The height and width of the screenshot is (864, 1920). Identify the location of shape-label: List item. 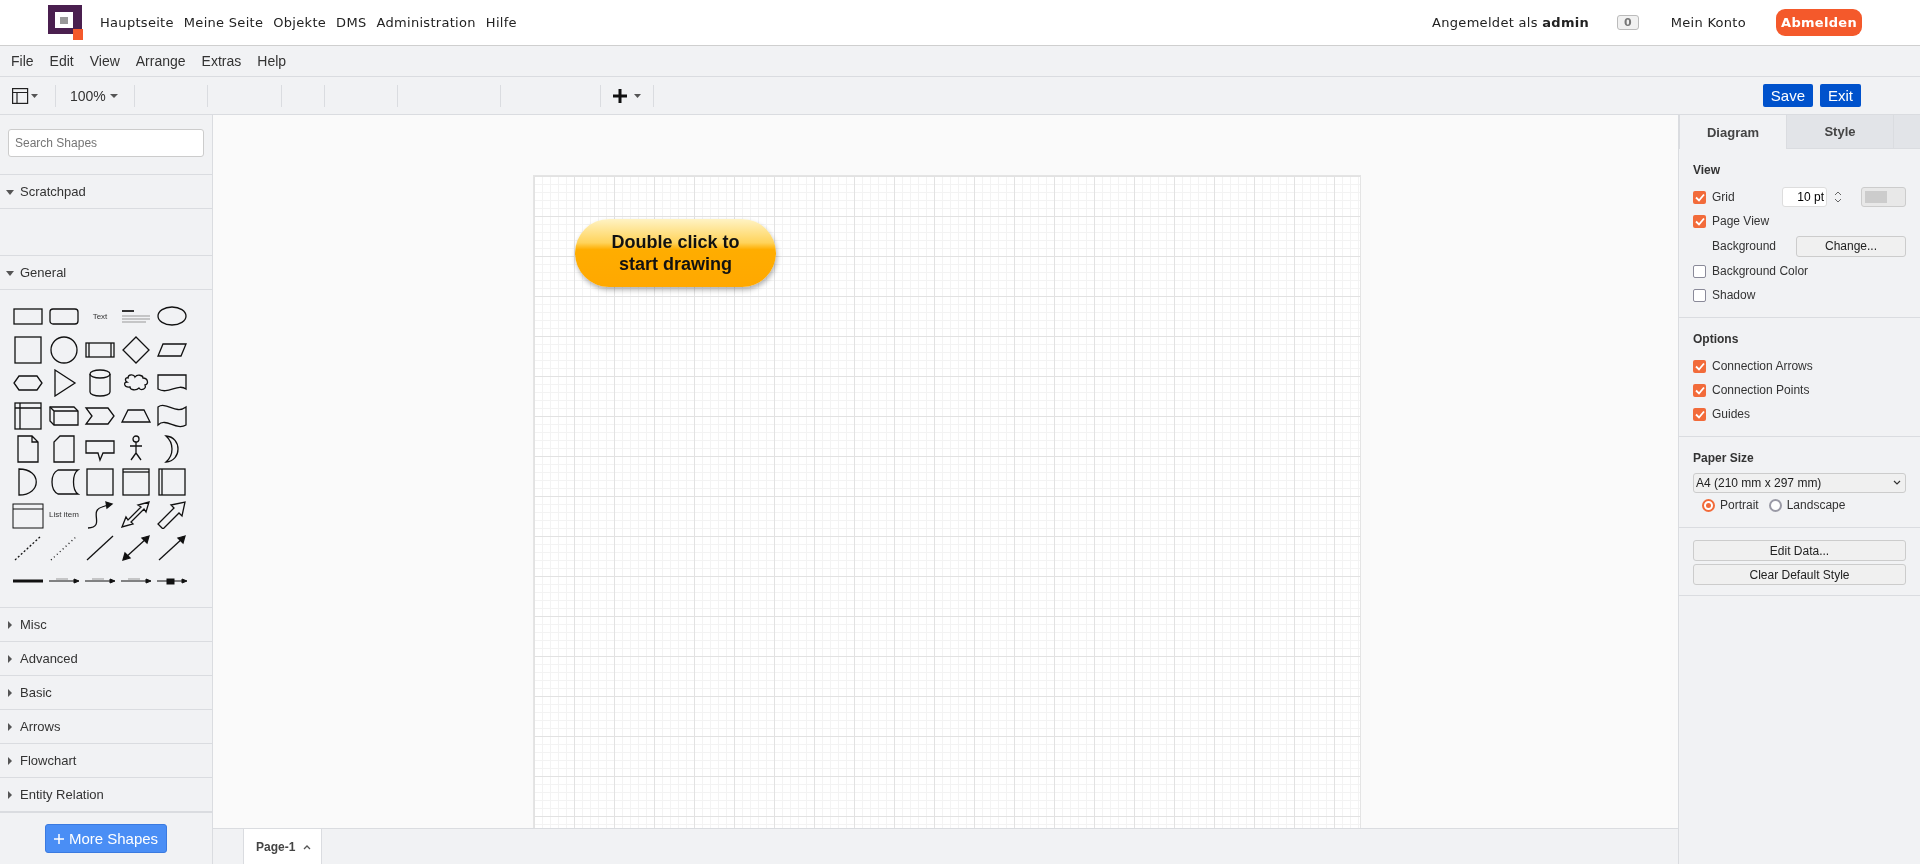
(64, 514).